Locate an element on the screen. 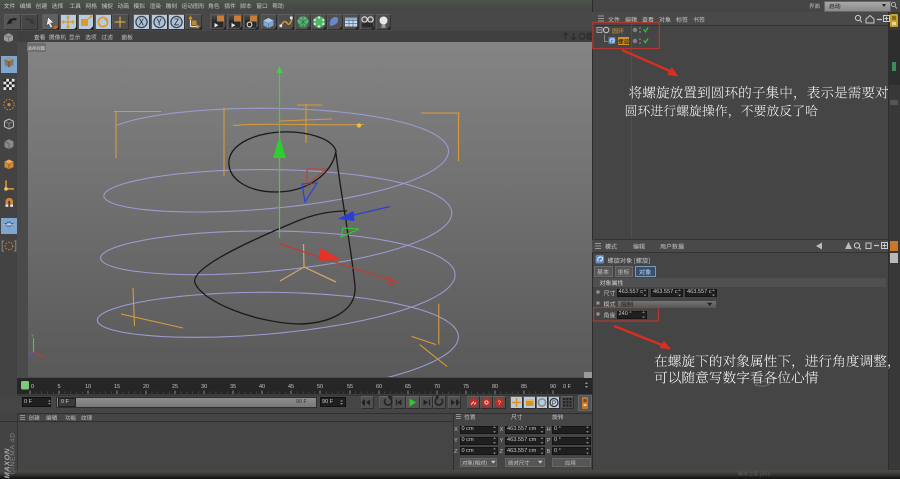  svg-text: Y is located at coordinates (32, 335).